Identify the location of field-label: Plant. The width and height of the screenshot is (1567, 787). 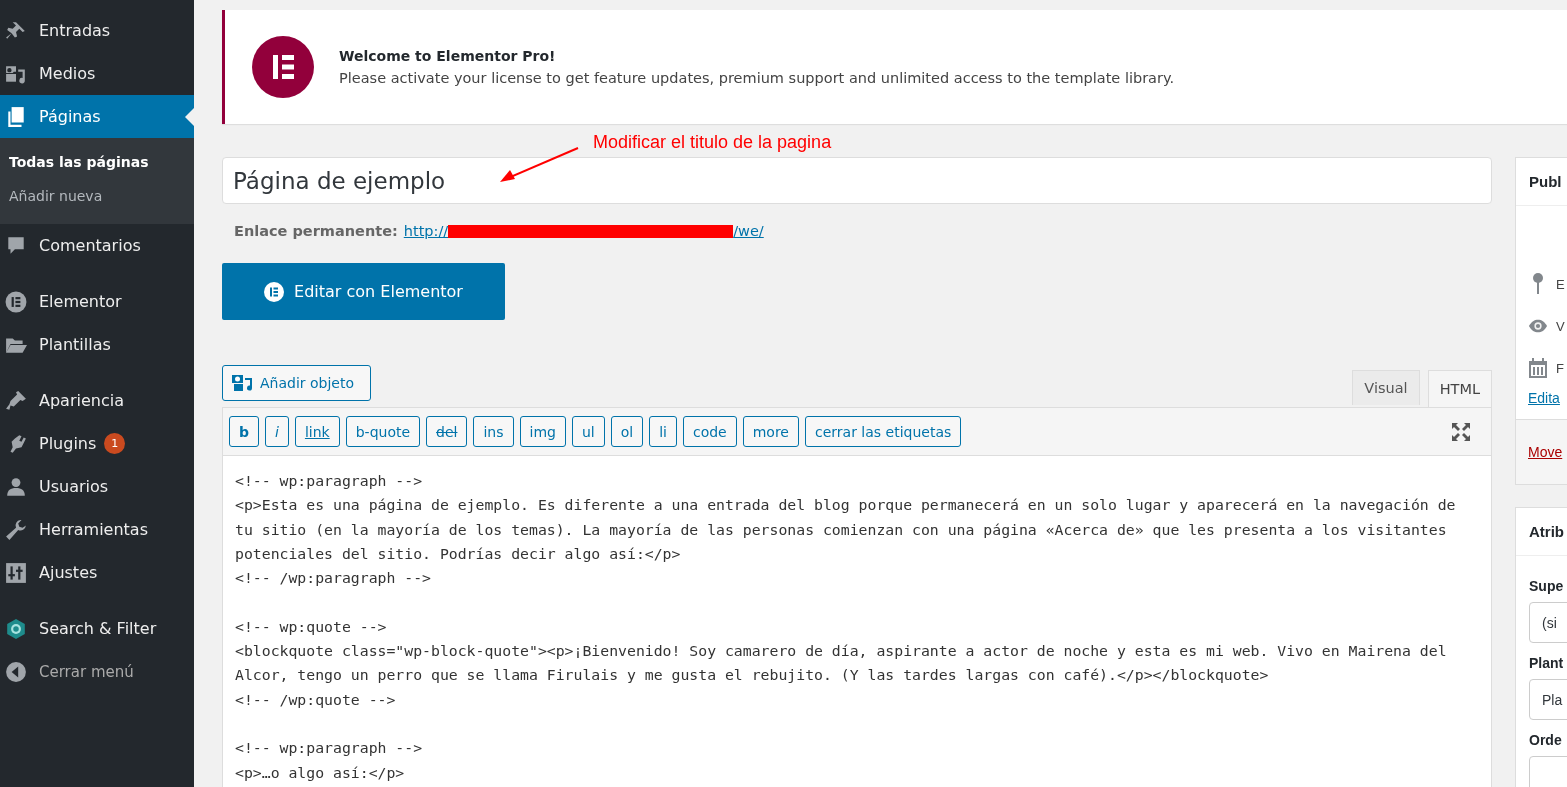
(1547, 663).